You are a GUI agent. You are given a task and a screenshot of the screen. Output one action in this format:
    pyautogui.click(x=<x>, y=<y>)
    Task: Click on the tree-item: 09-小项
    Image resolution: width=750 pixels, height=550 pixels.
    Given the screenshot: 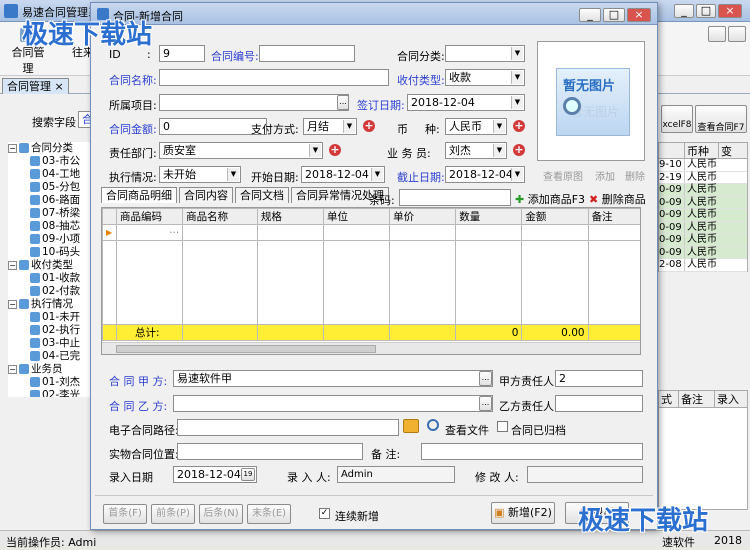 What is the action you would take?
    pyautogui.click(x=53, y=239)
    